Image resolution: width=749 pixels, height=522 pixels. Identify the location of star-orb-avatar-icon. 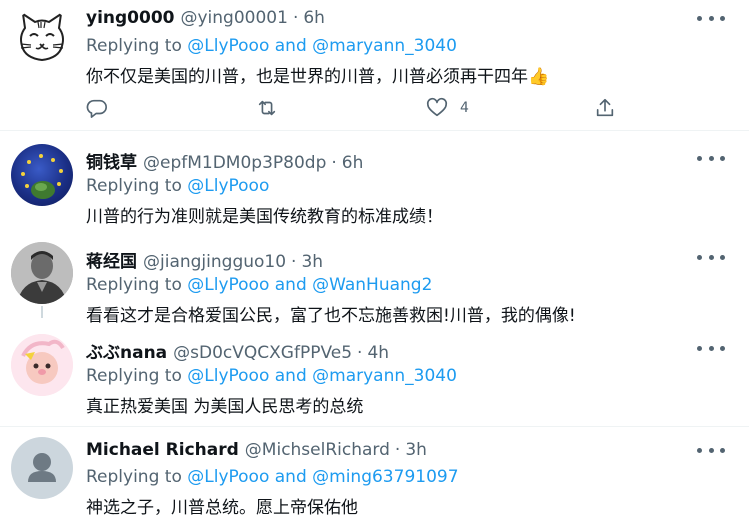
(42, 176).